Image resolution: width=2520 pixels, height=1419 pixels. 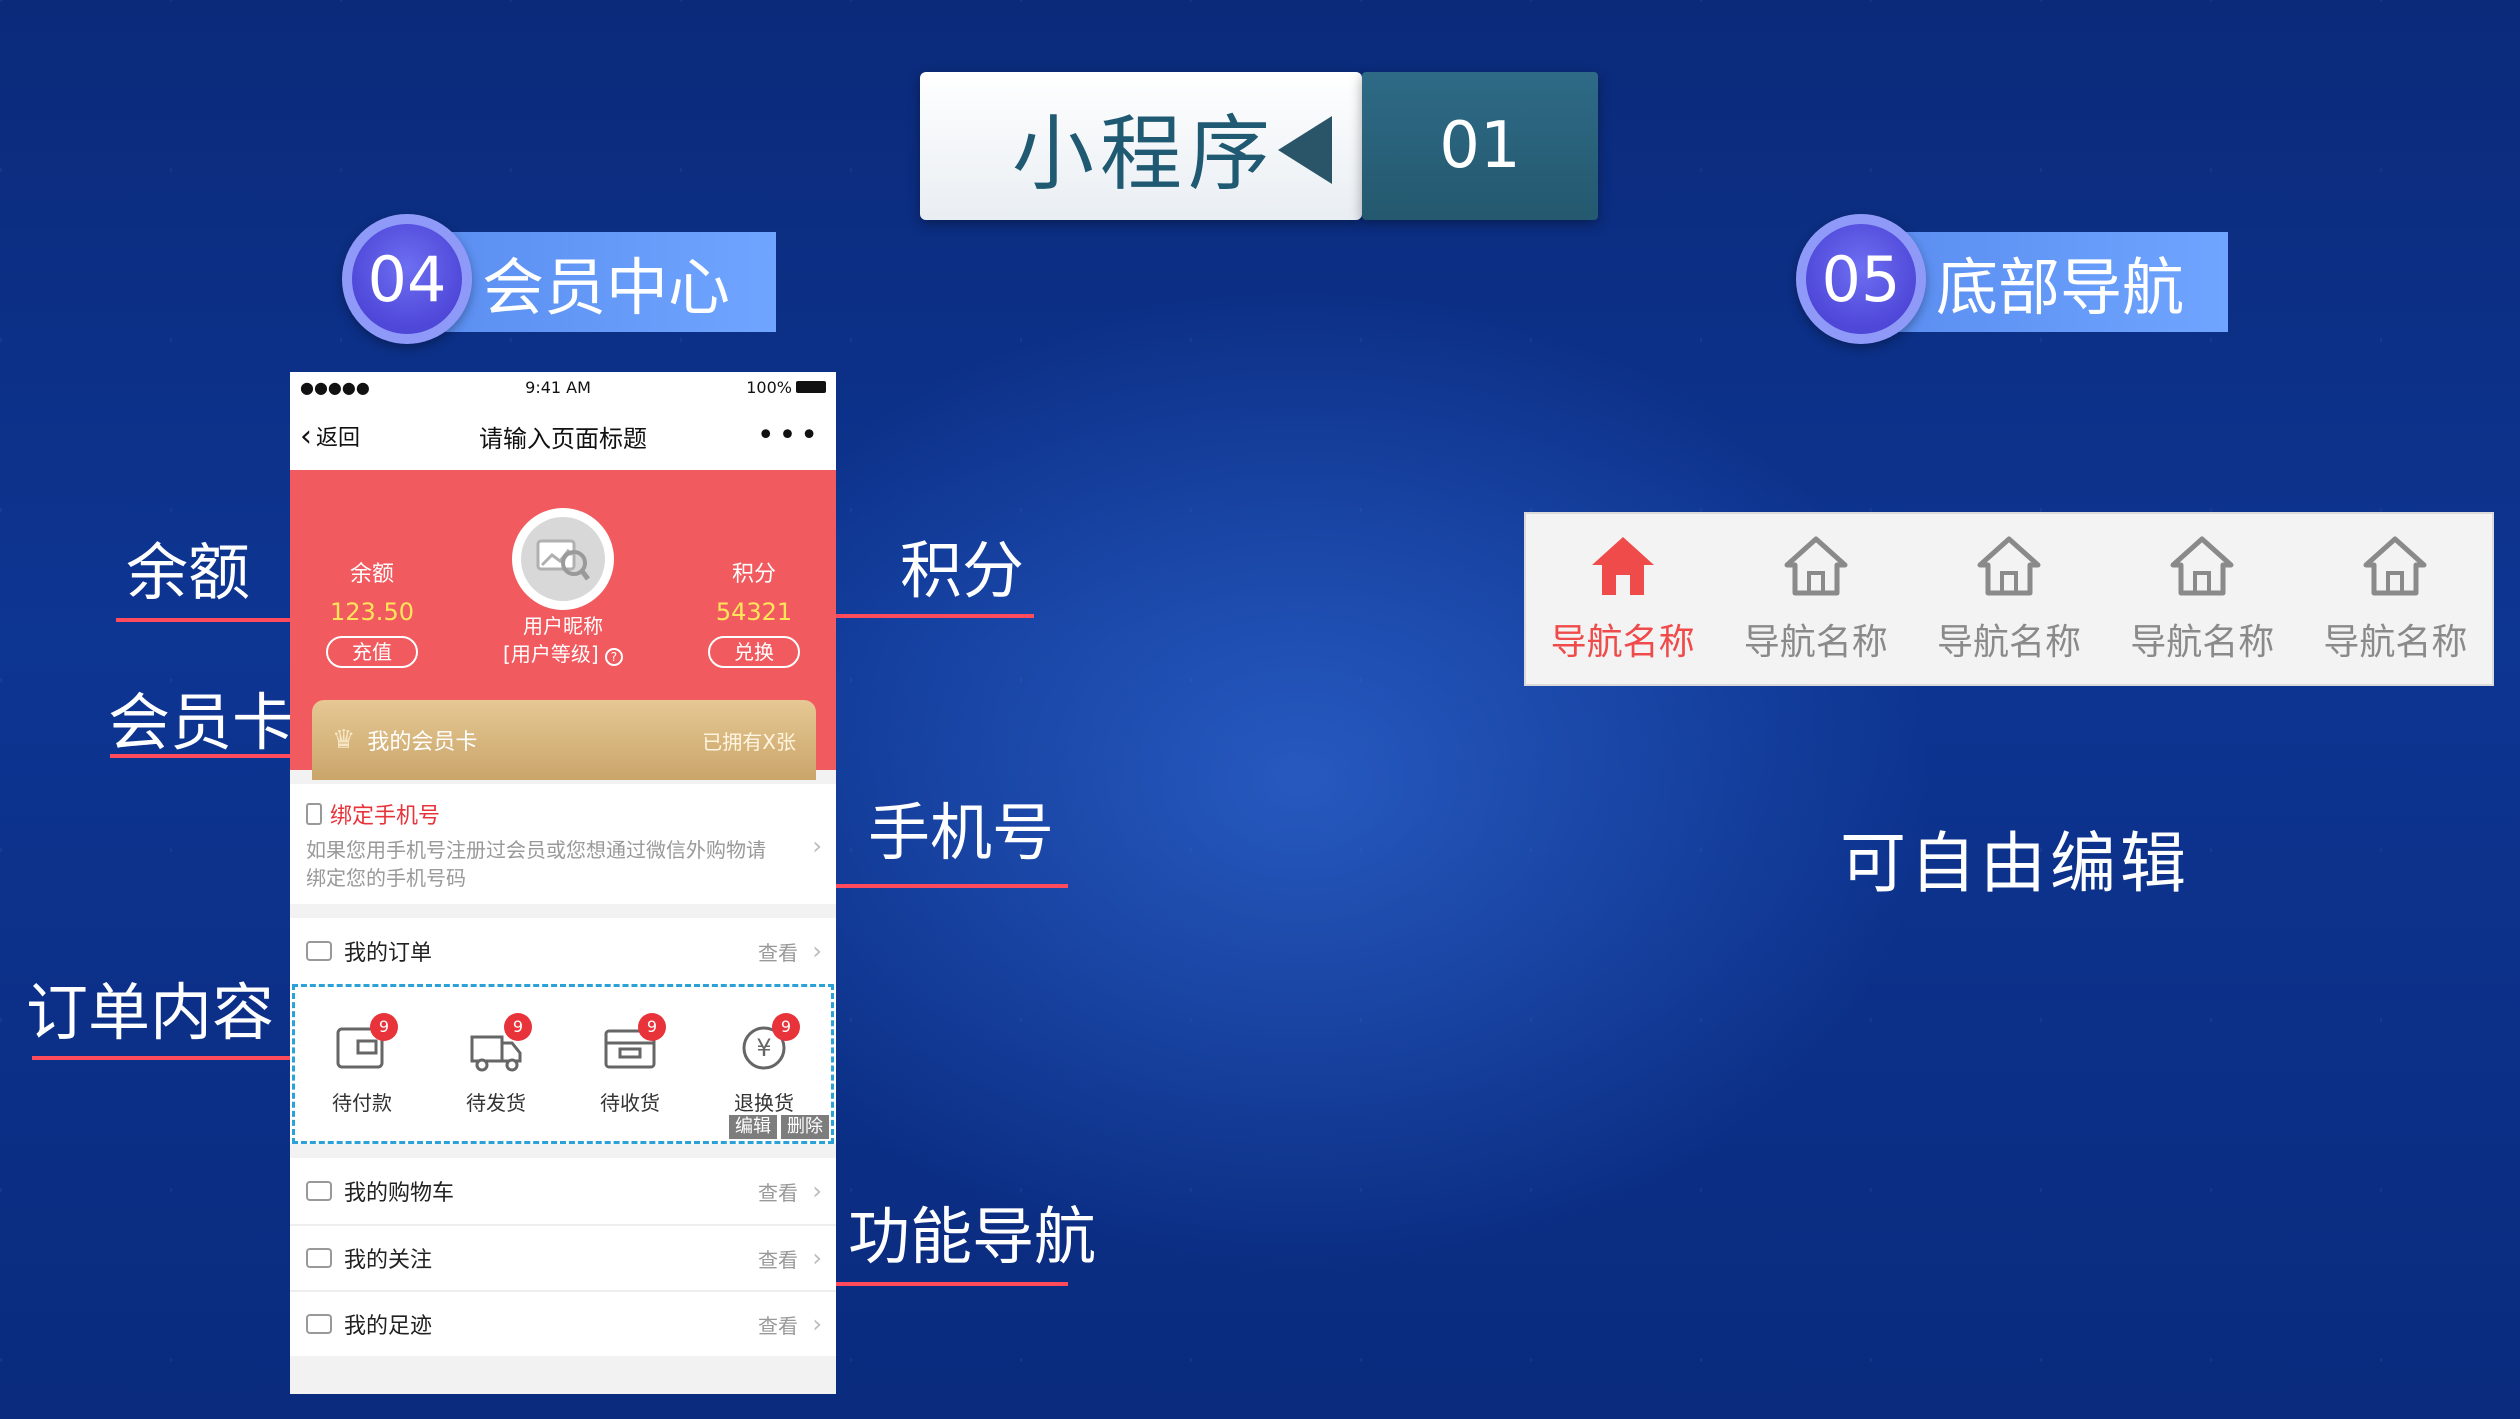 What do you see at coordinates (201, 722) in the screenshot?
I see `annotation-member-card: 会员卡` at bounding box center [201, 722].